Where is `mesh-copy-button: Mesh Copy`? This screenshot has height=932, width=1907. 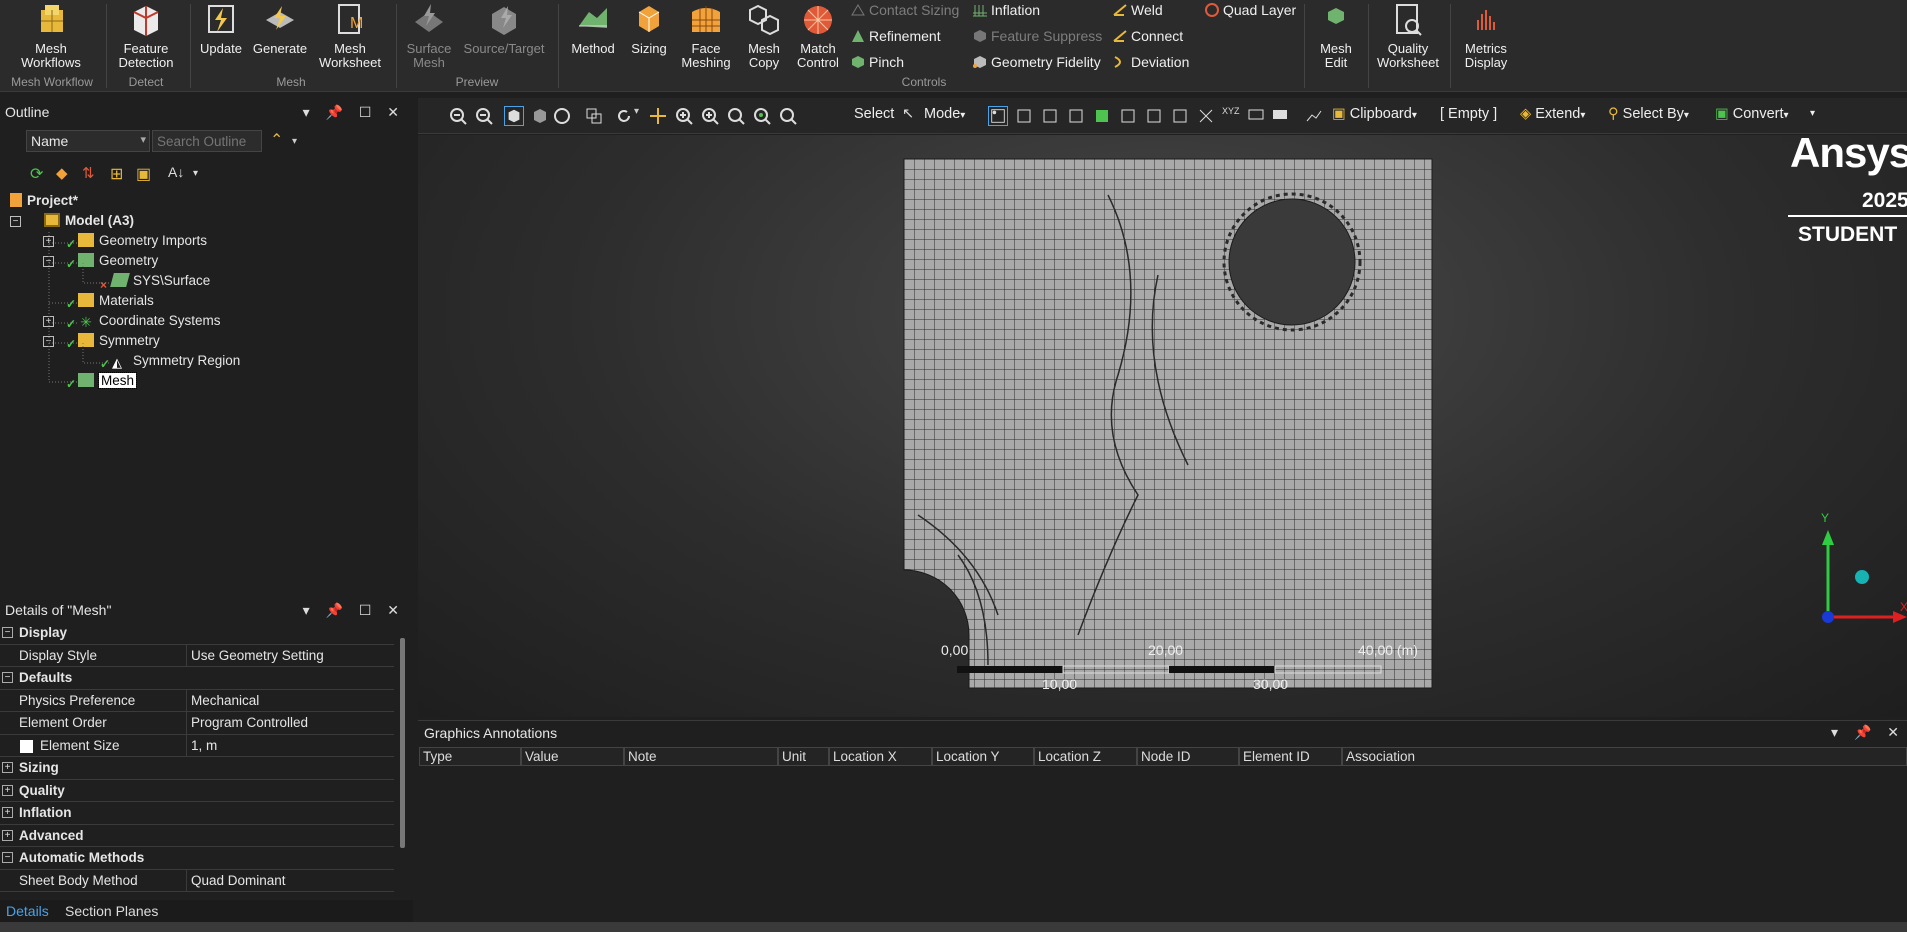 mesh-copy-button: Mesh Copy is located at coordinates (764, 35).